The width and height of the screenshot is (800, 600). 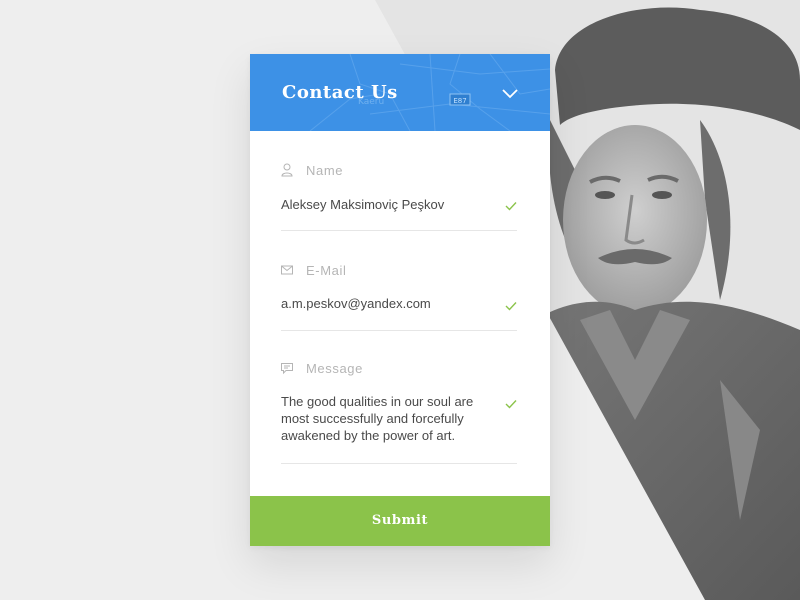 I want to click on name-label: Name, so click(x=325, y=170).